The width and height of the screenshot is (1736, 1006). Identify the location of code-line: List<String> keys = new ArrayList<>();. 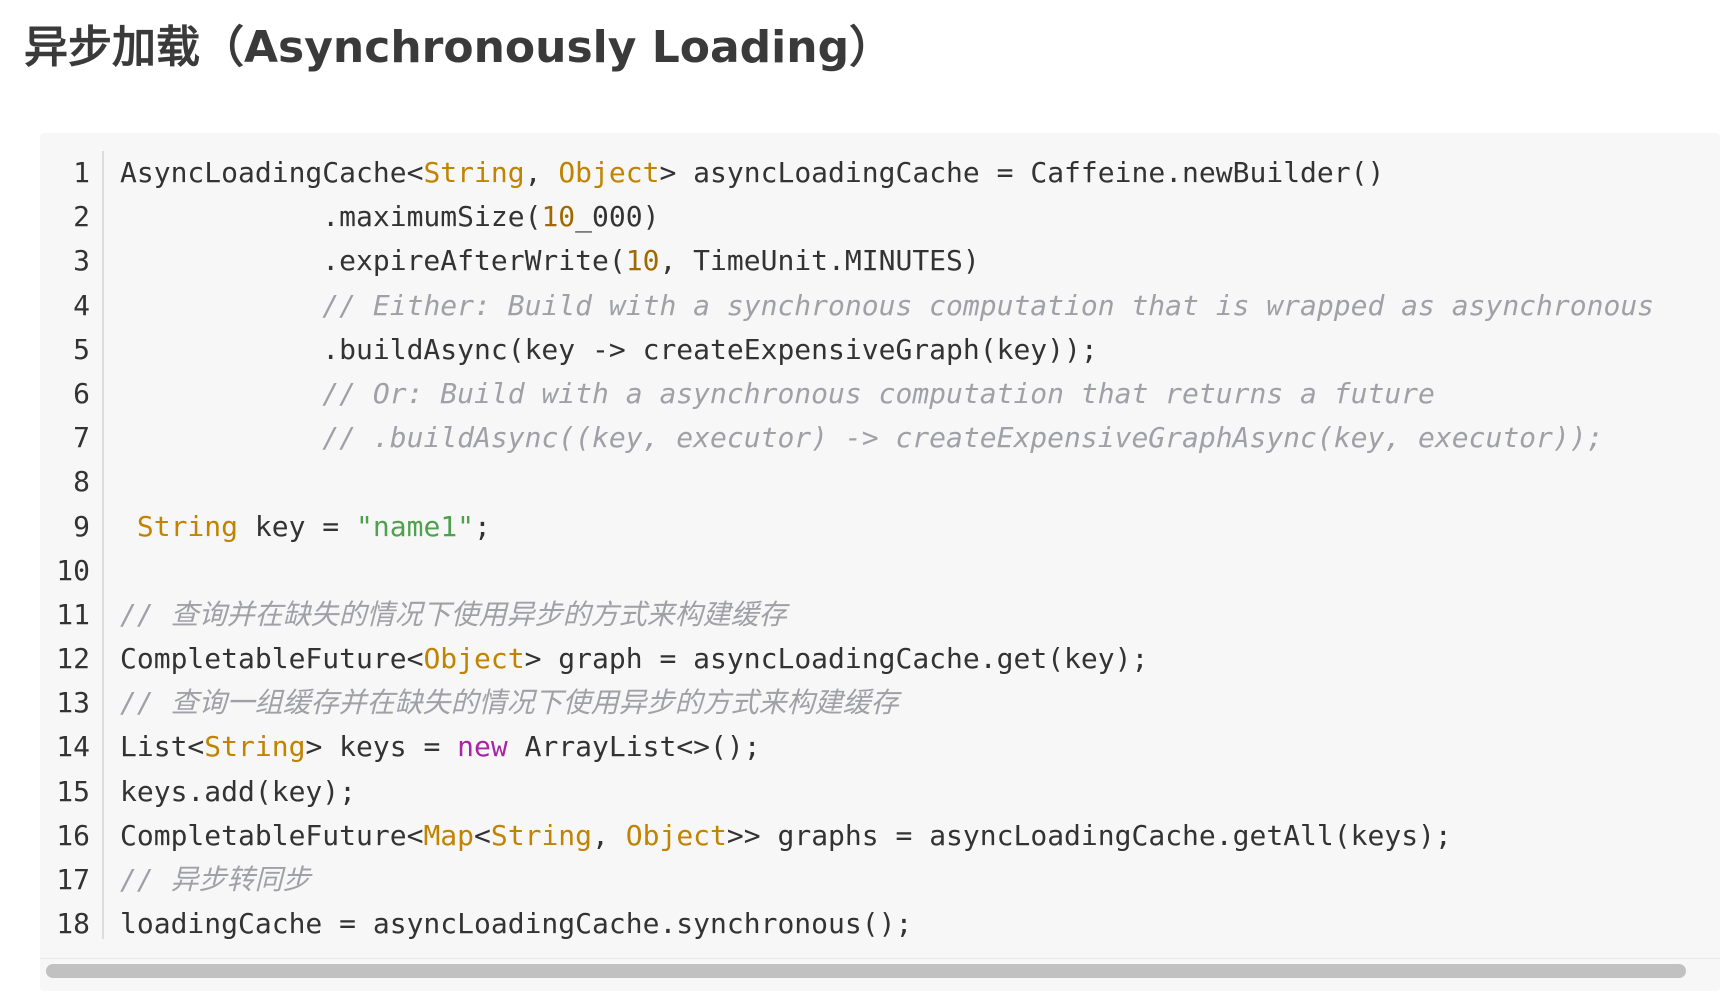
(920, 747).